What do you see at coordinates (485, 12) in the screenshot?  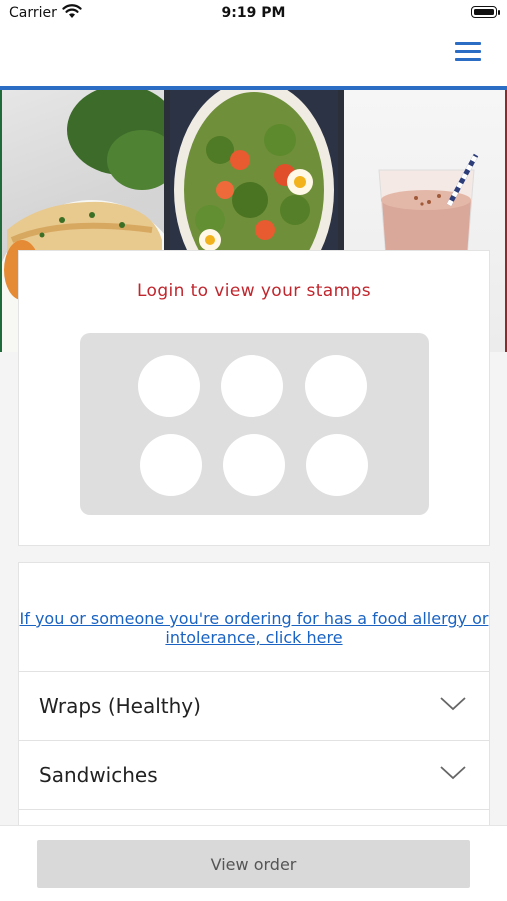 I see `battery-icon` at bounding box center [485, 12].